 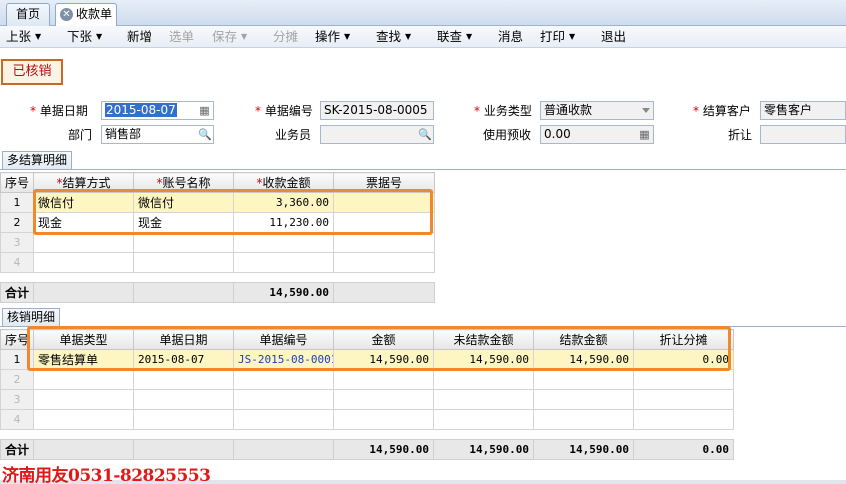 What do you see at coordinates (383, 339) in the screenshot?
I see `col-header-amount: 金额` at bounding box center [383, 339].